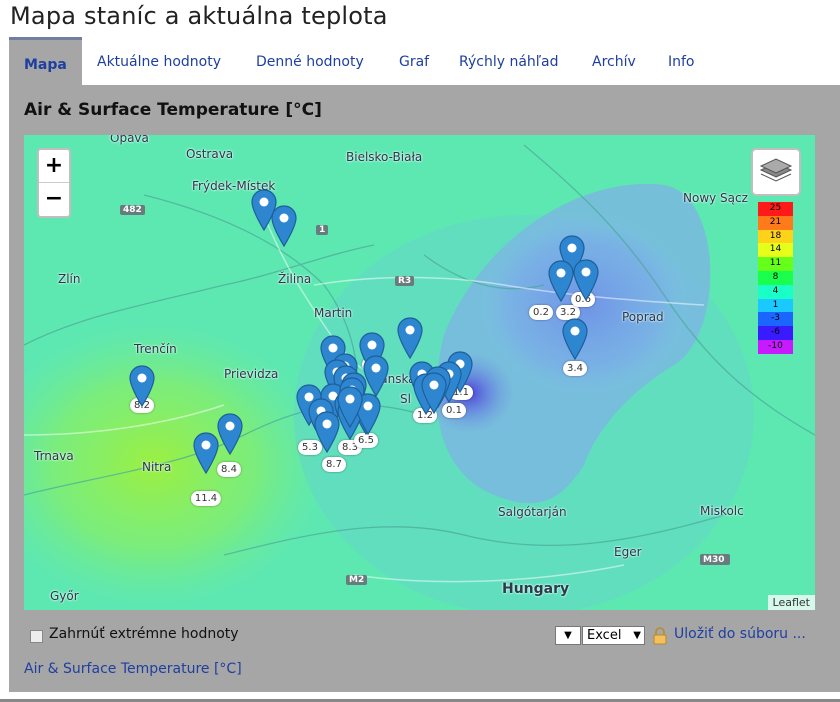 This screenshot has width=840, height=702. I want to click on tab-mapa: Mapa, so click(45, 61).